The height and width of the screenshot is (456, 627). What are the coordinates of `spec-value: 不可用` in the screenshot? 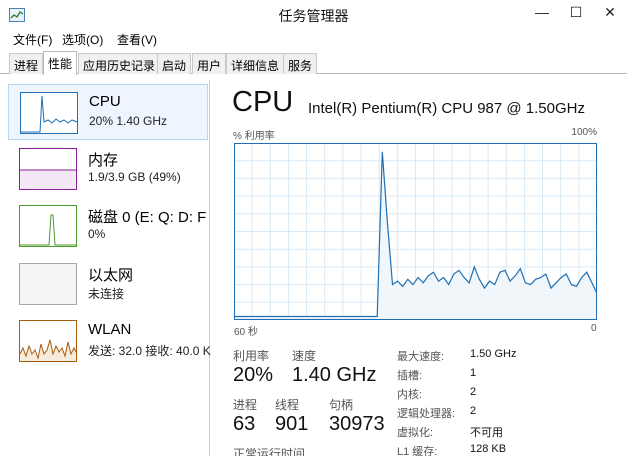 It's located at (486, 433).